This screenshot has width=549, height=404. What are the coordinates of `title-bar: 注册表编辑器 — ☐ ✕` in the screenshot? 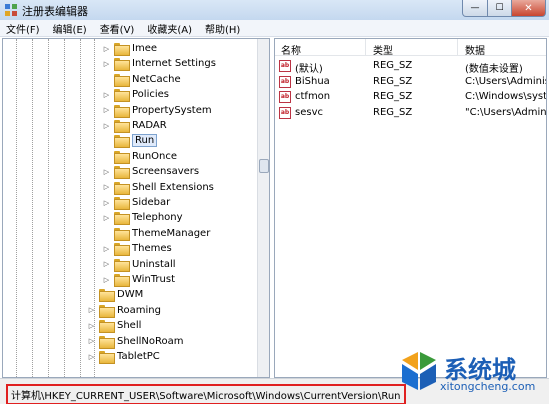 It's located at (274, 10).